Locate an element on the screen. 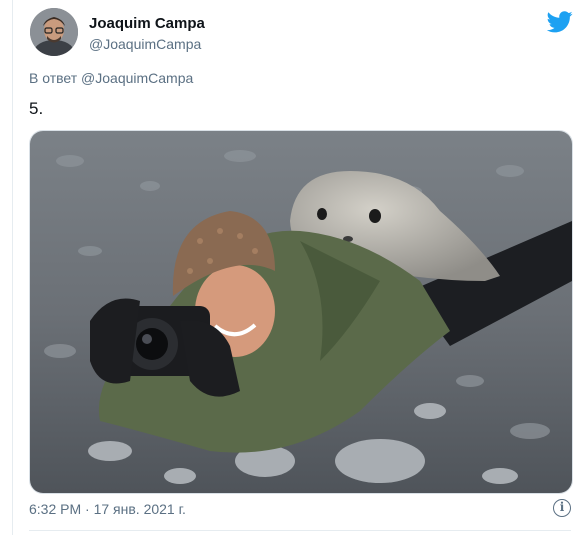 This screenshot has width=587, height=535. tweet-text: 5. is located at coordinates (36, 108).